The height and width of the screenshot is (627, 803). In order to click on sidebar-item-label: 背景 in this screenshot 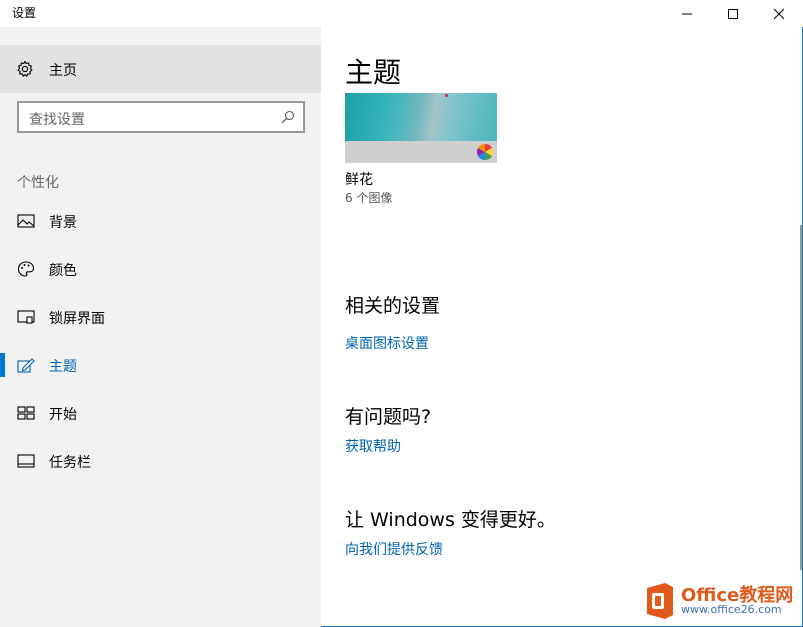, I will do `click(63, 223)`.